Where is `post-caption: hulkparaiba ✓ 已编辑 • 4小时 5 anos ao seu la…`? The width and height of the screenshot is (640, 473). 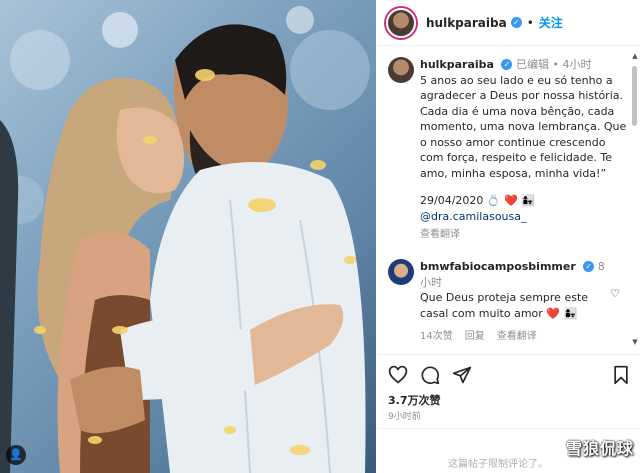
post-caption: hulkparaiba ✓ 已编辑 • 4小时 5 anos ao seu la… is located at coordinates (508, 150).